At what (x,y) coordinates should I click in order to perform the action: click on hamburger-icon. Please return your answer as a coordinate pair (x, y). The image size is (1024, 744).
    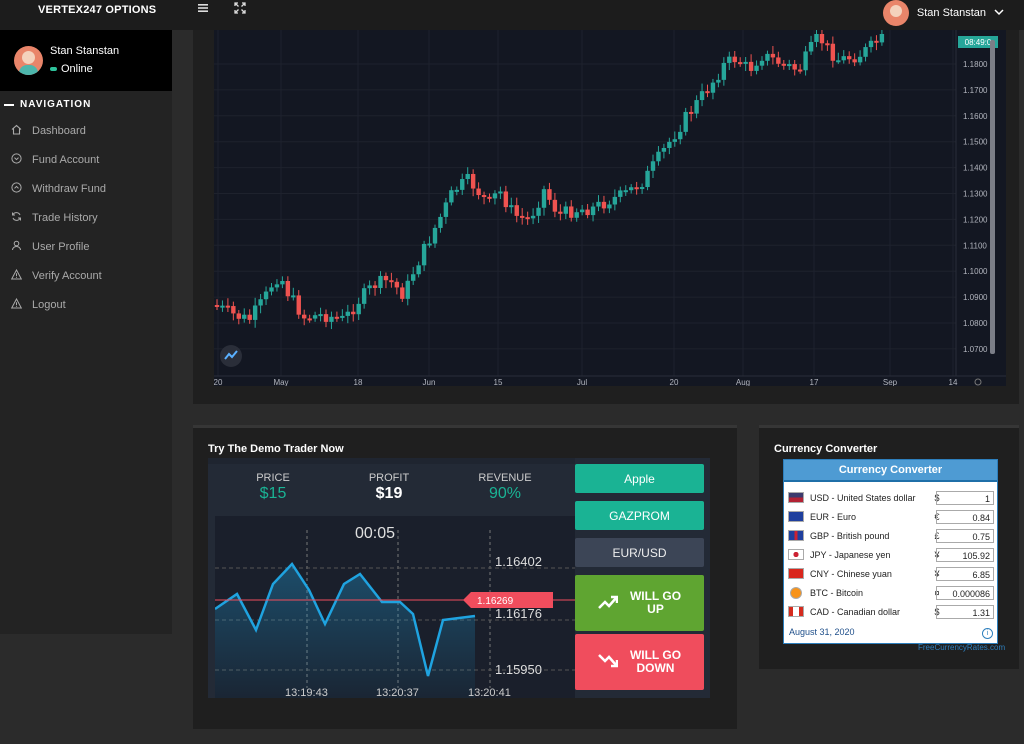
    Looking at the image, I should click on (203, 9).